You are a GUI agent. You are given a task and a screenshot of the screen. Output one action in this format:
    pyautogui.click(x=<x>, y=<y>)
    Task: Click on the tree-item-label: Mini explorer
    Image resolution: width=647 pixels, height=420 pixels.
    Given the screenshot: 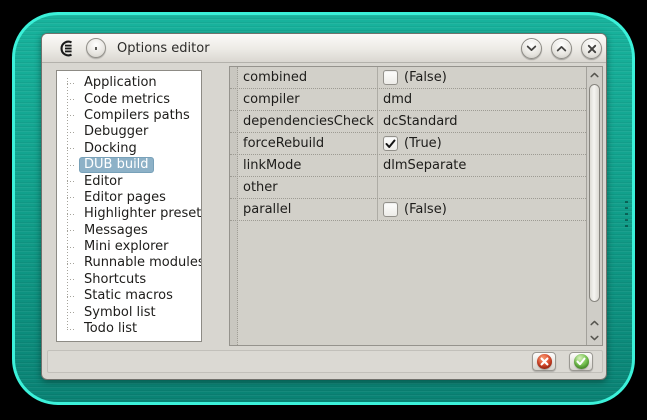 What is the action you would take?
    pyautogui.click(x=126, y=247)
    